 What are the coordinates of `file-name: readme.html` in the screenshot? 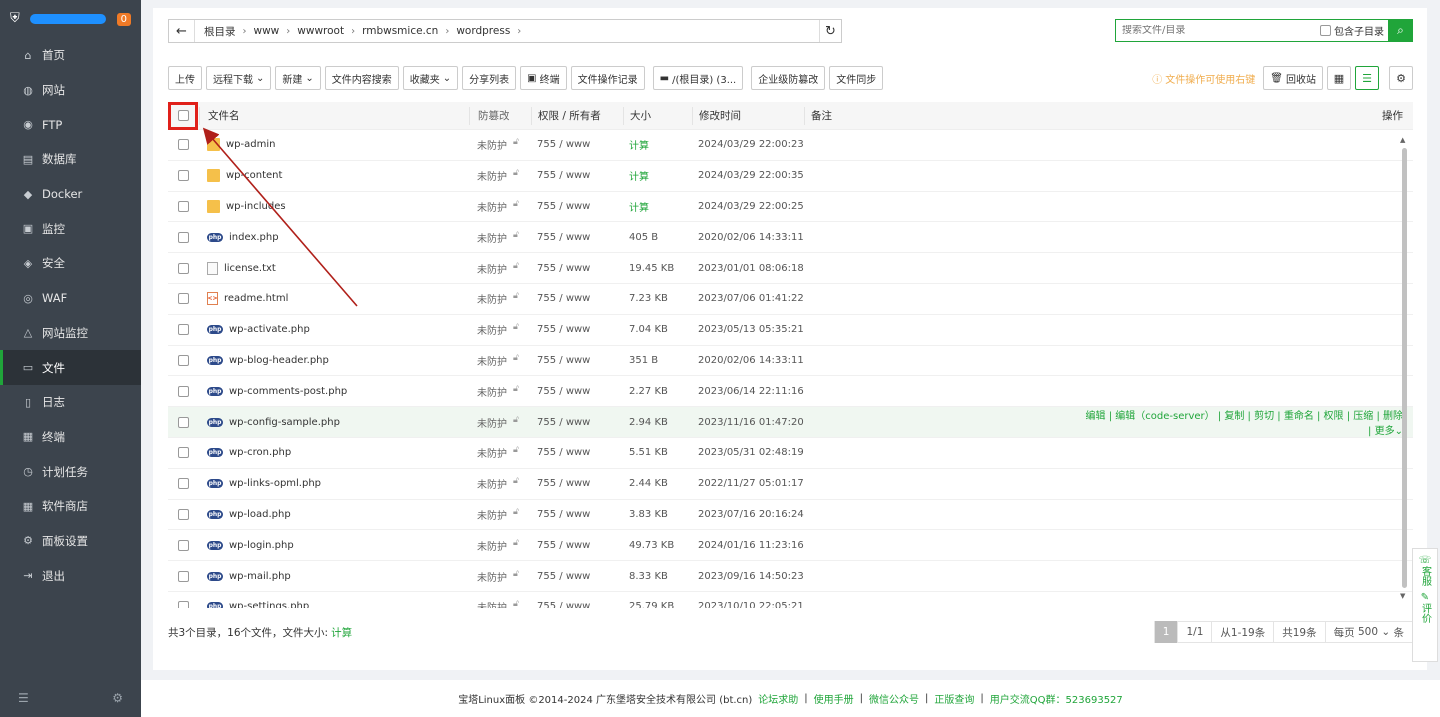 It's located at (256, 298).